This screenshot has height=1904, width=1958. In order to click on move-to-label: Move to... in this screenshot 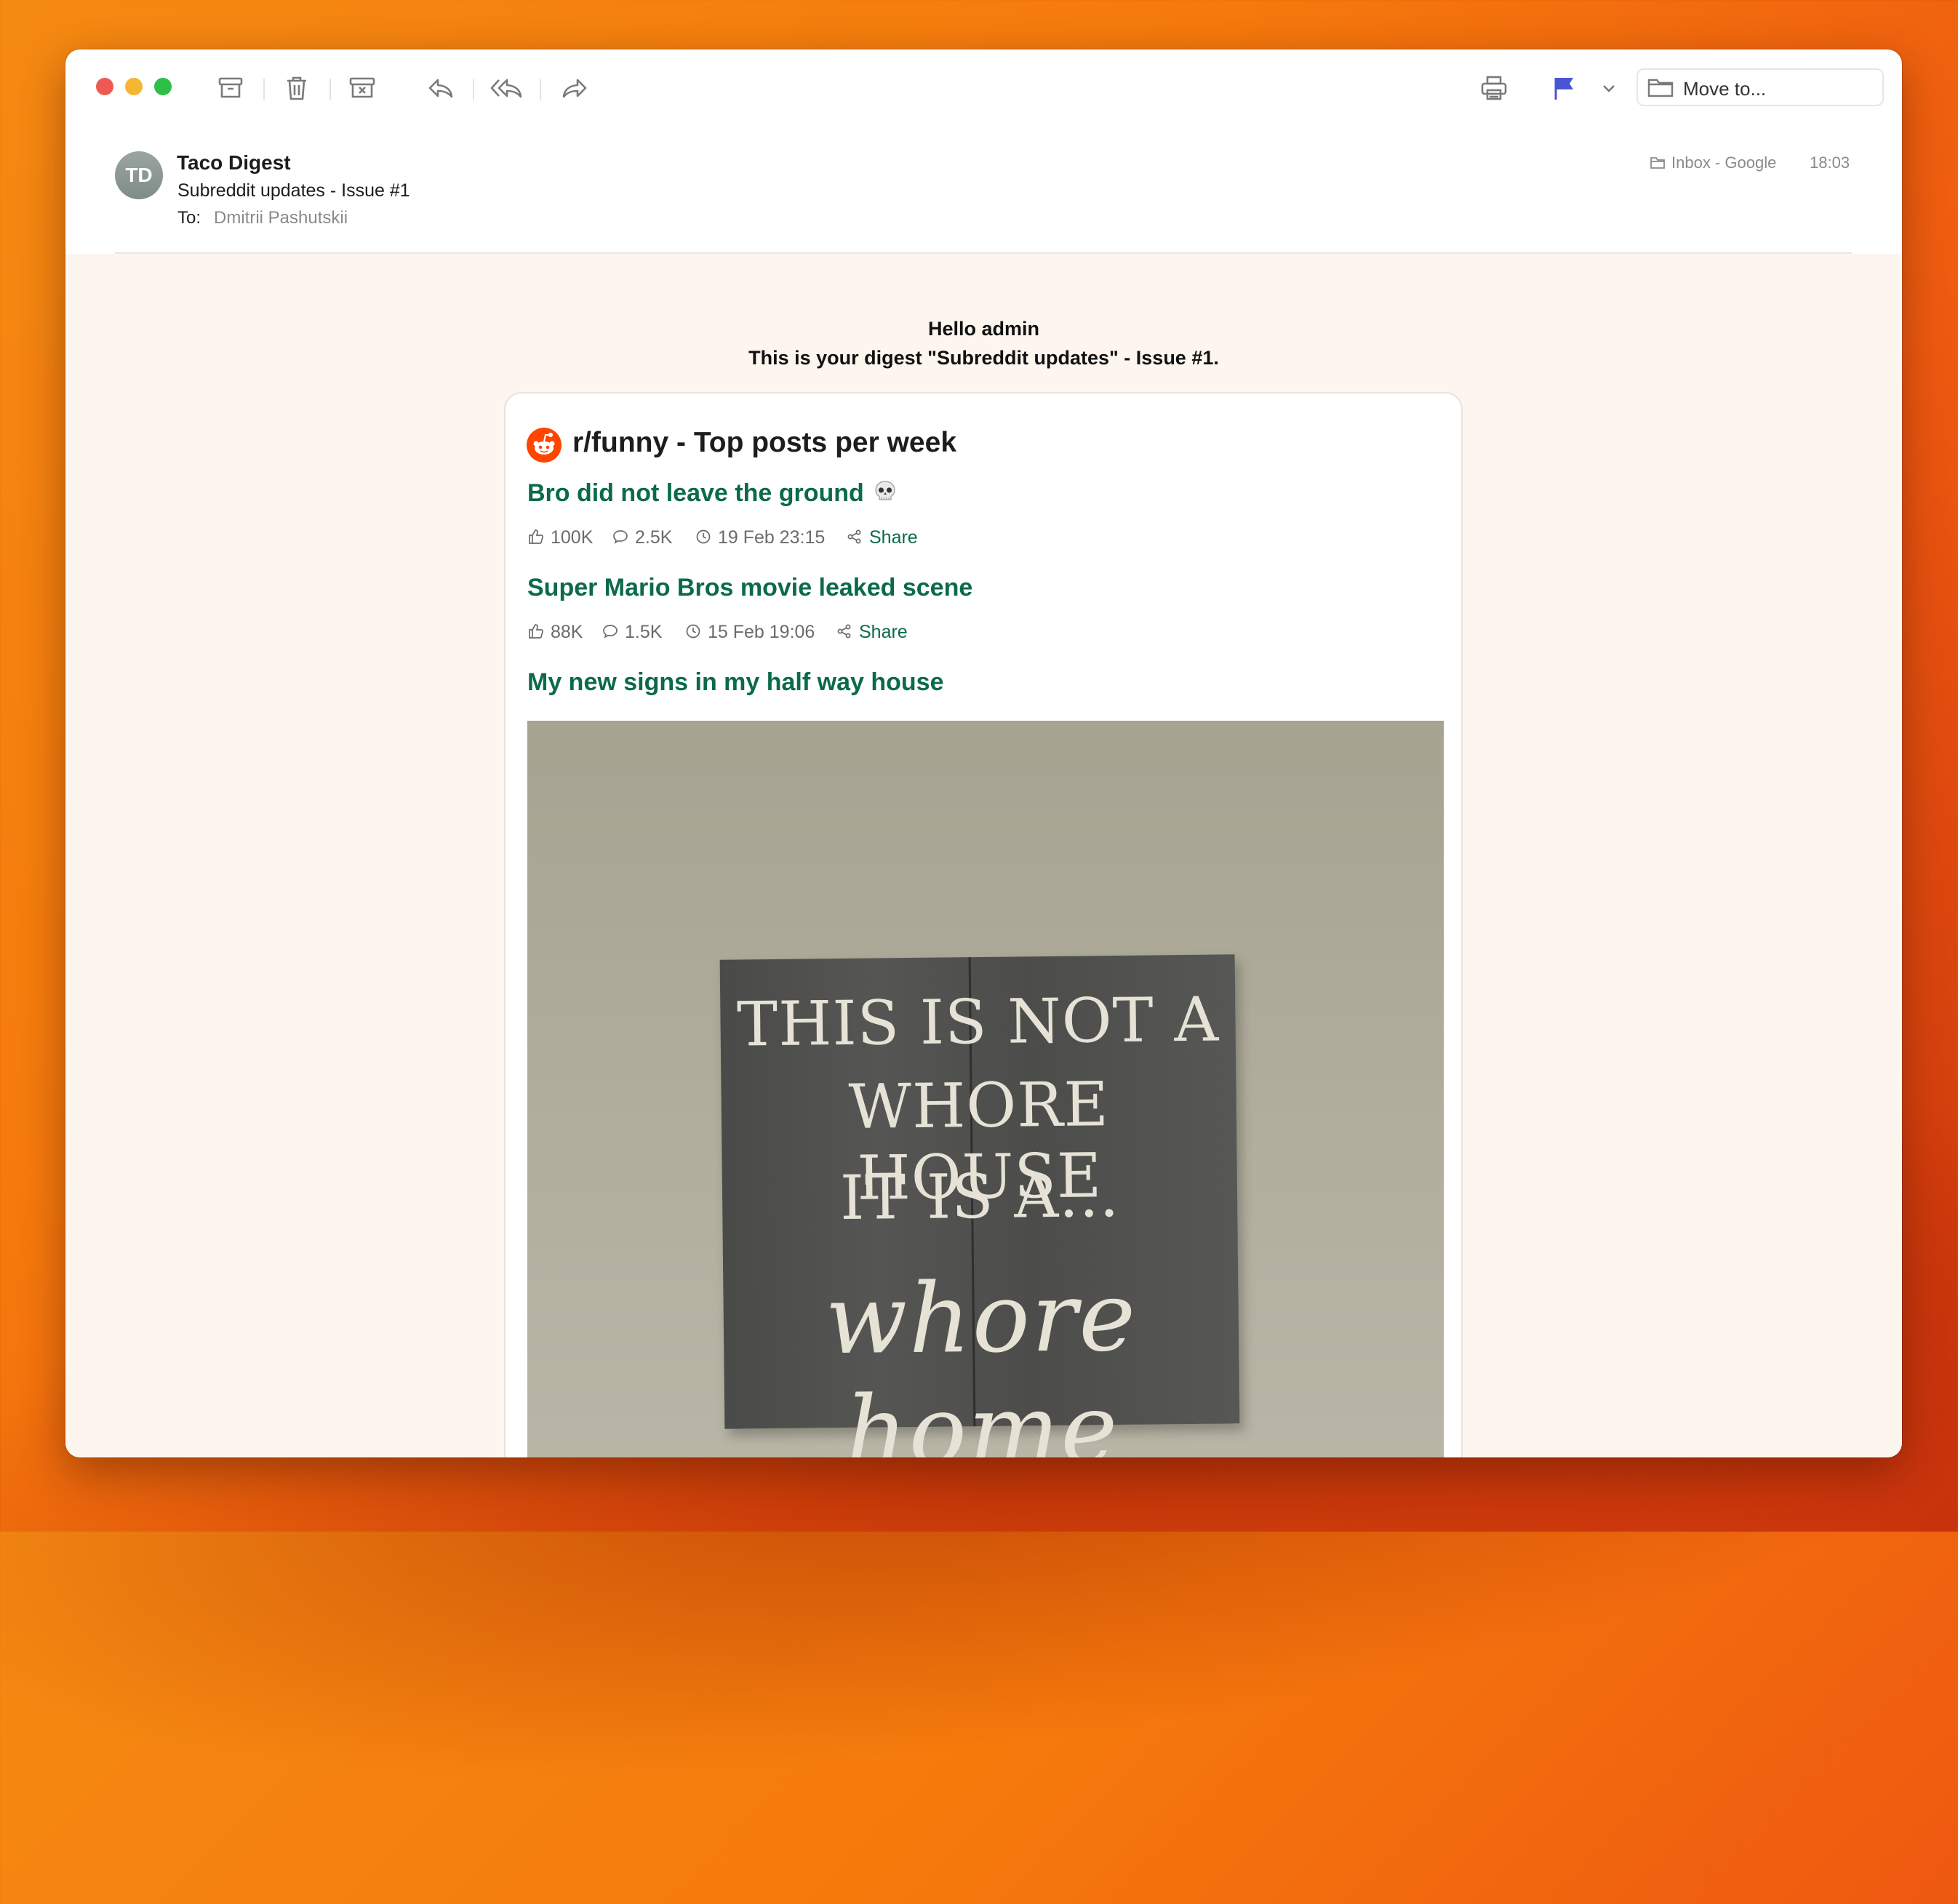, I will do `click(1725, 89)`.